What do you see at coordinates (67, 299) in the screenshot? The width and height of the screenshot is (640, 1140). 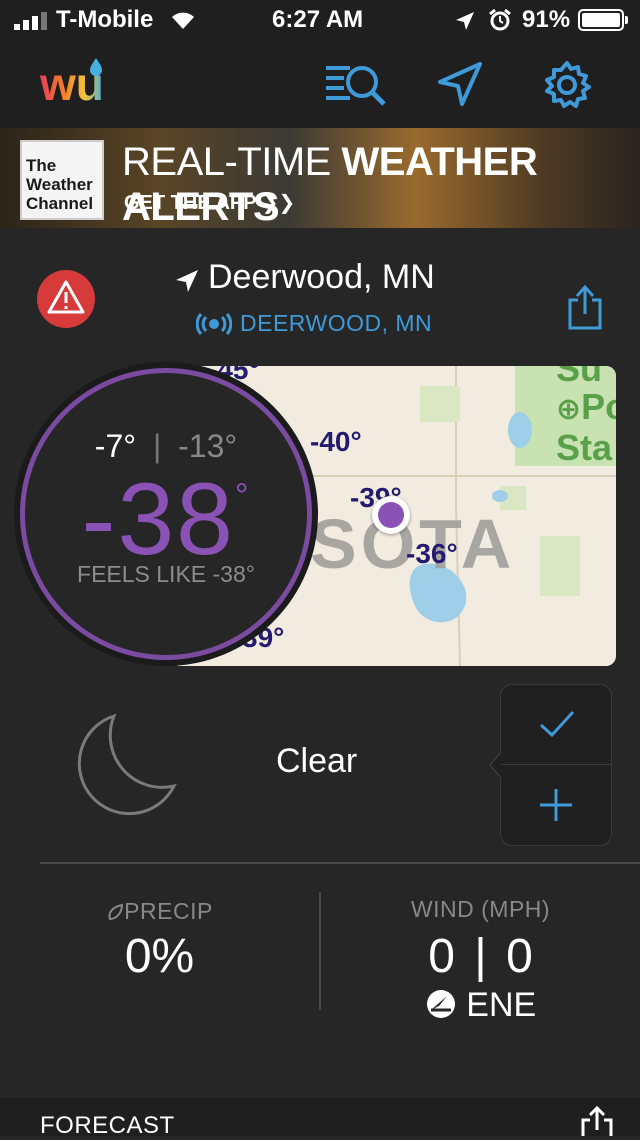 I see `alert-icon` at bounding box center [67, 299].